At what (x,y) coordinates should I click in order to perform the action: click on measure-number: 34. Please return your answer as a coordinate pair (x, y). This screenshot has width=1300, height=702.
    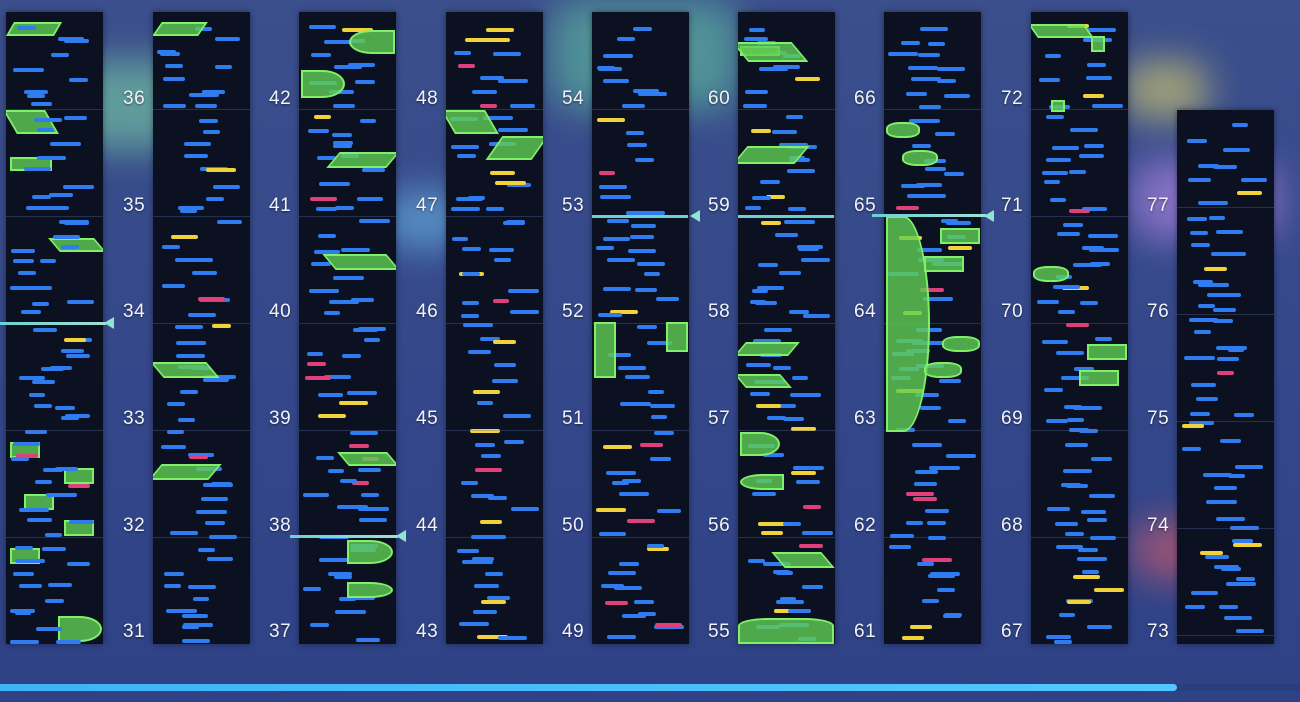
    Looking at the image, I should click on (134, 311).